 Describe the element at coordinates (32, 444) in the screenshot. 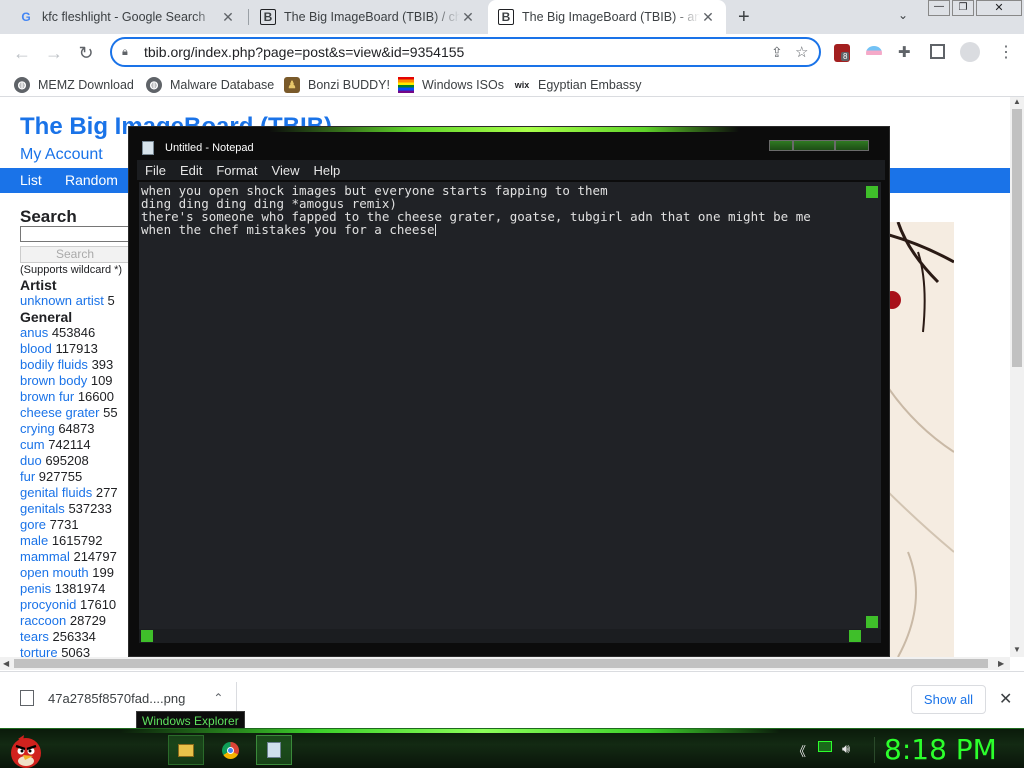

I see `tag-name: cum` at that location.